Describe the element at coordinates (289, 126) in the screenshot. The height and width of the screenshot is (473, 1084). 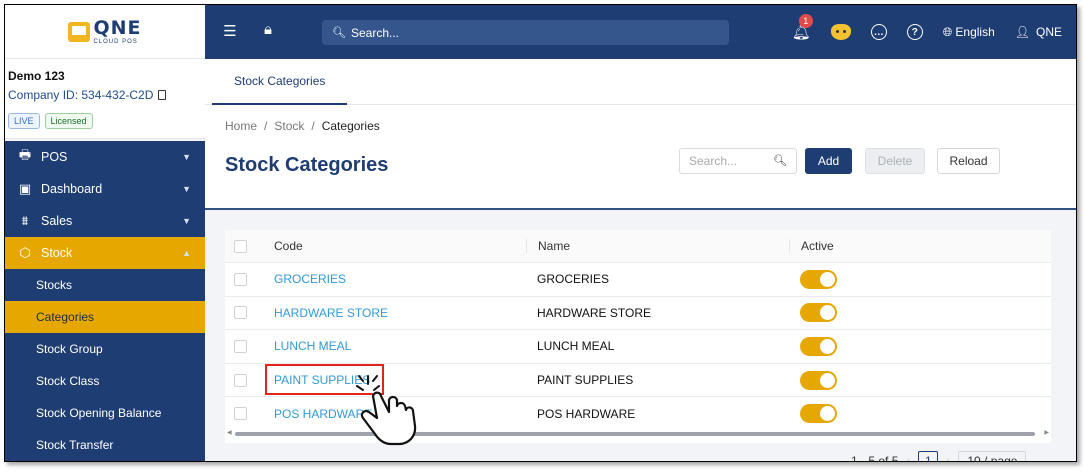
I see `breadcrumb-stock: Stock` at that location.